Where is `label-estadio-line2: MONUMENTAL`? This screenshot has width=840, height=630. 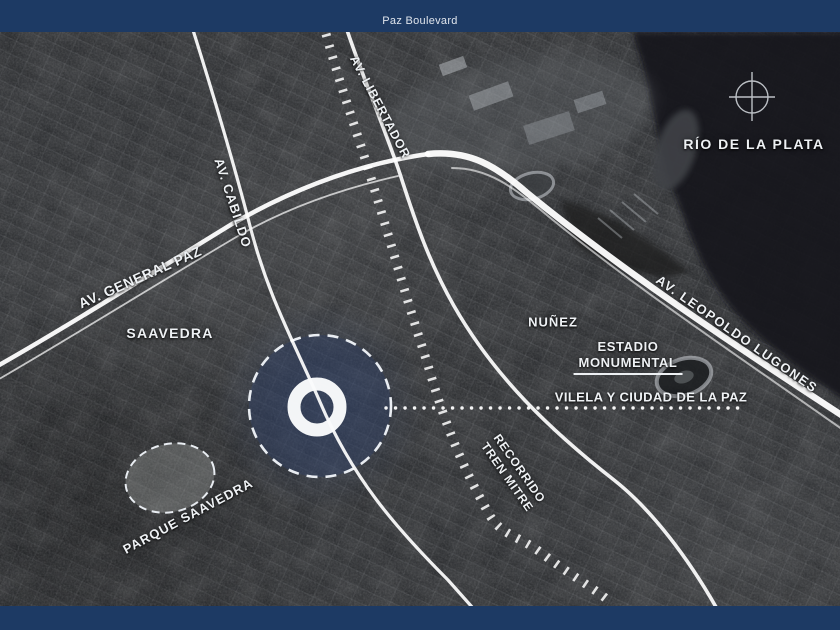 label-estadio-line2: MONUMENTAL is located at coordinates (628, 365).